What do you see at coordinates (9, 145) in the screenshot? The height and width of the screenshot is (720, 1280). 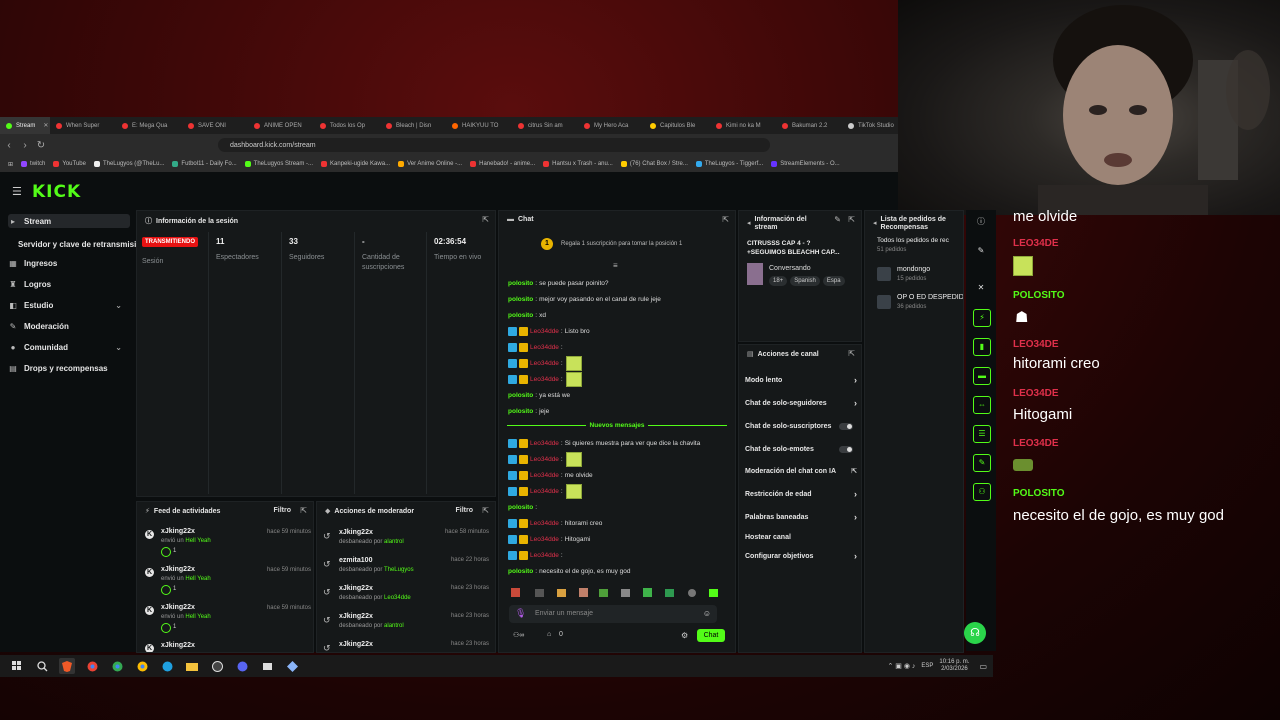 I see `back-icon: ‹` at bounding box center [9, 145].